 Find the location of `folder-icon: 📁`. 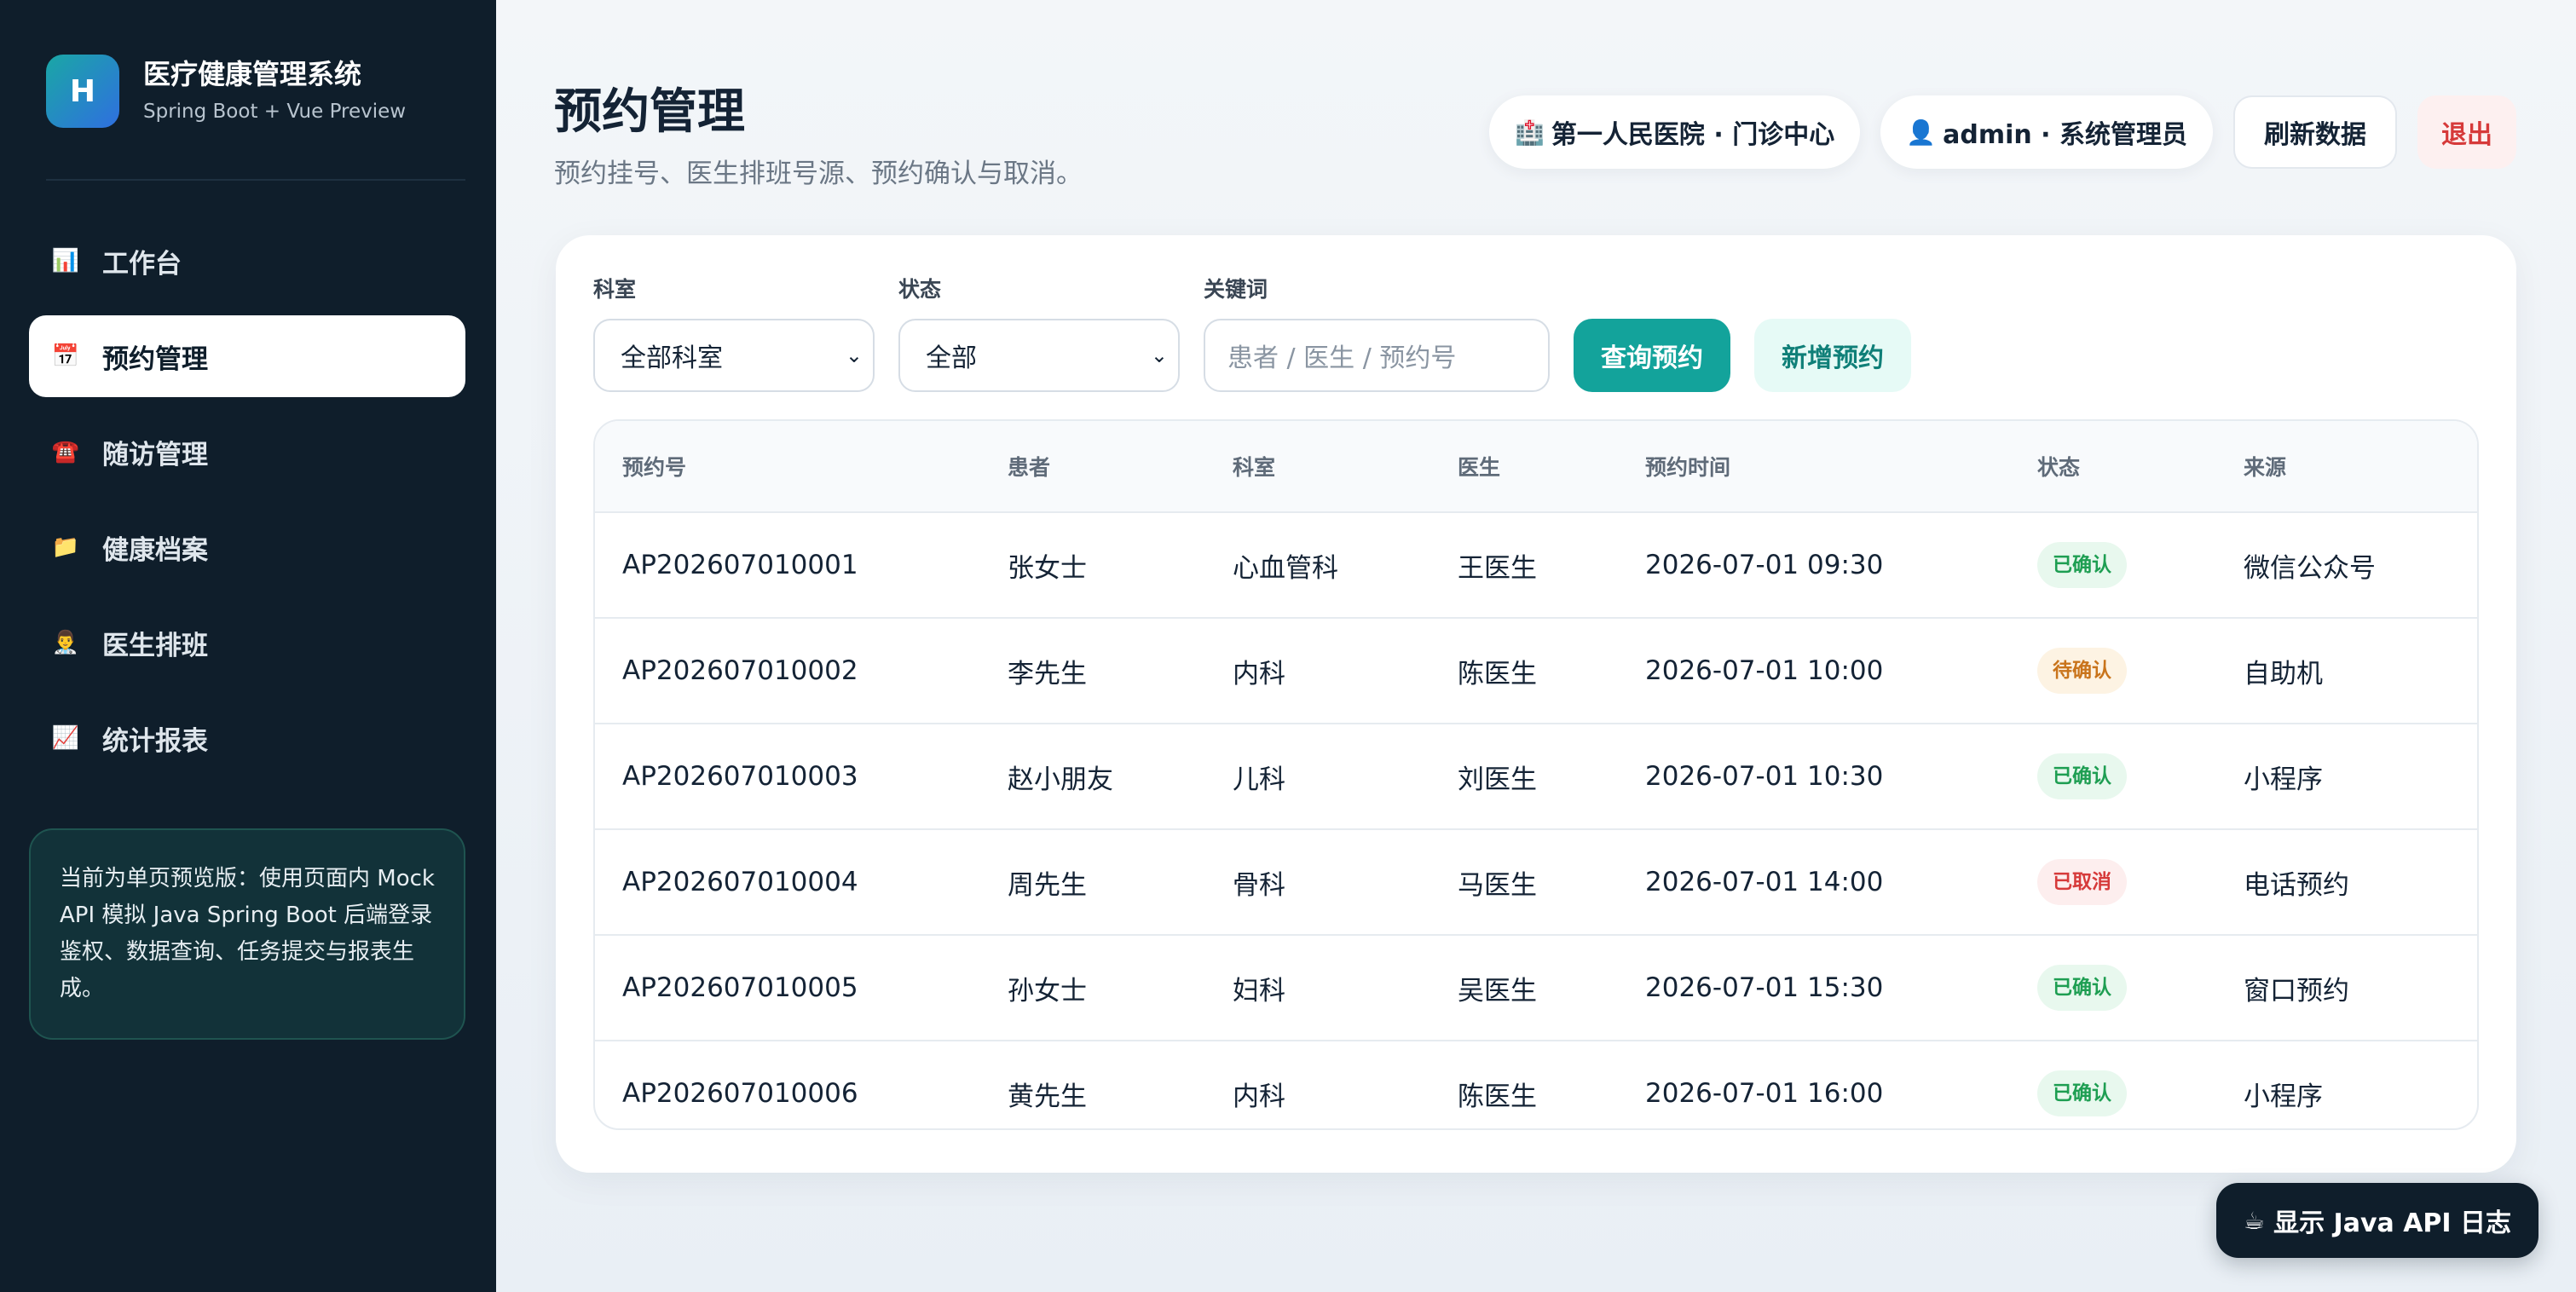

folder-icon: 📁 is located at coordinates (65, 547).